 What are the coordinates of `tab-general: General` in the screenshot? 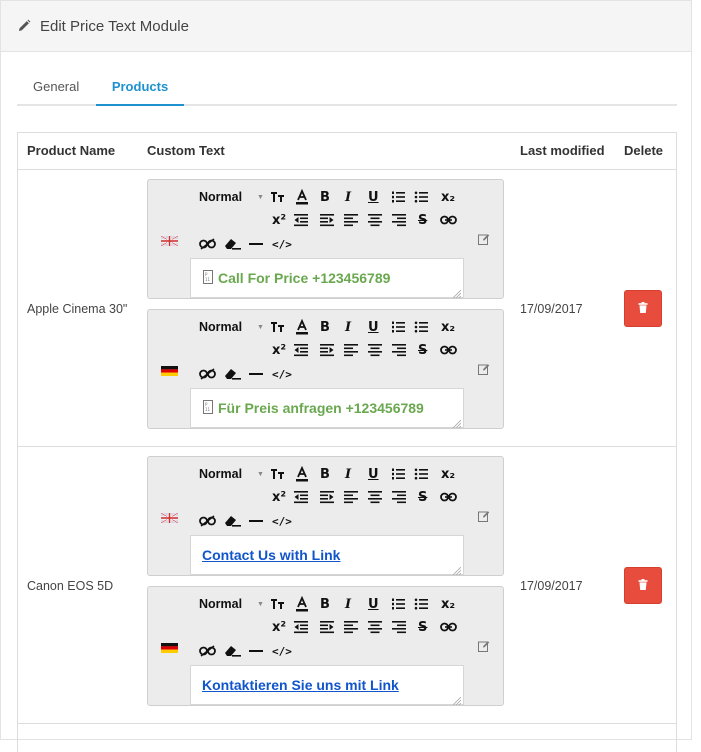 It's located at (56, 88).